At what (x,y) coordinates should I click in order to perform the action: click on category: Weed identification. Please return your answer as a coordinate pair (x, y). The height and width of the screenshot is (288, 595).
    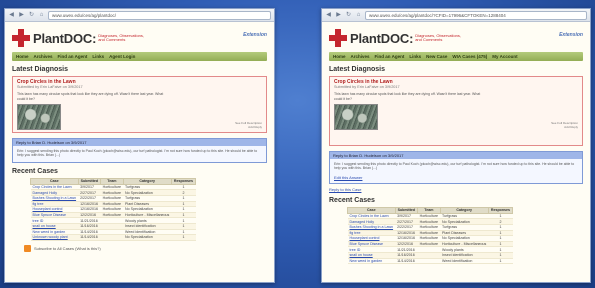
    Looking at the image, I should click on (464, 261).